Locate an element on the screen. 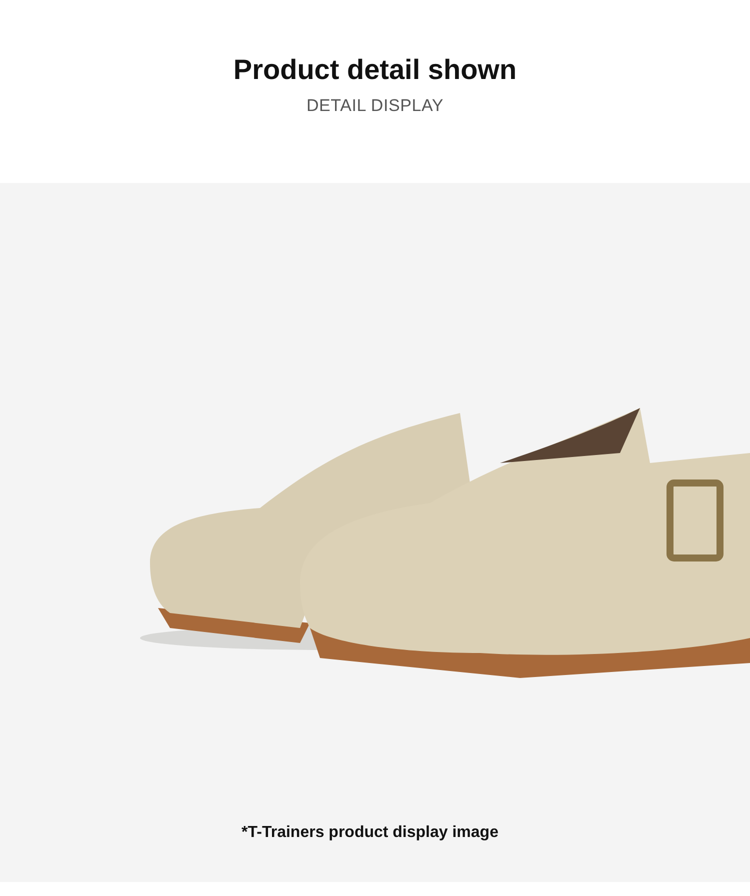 This screenshot has height=896, width=750. section-title: Product detail shown is located at coordinates (375, 70).